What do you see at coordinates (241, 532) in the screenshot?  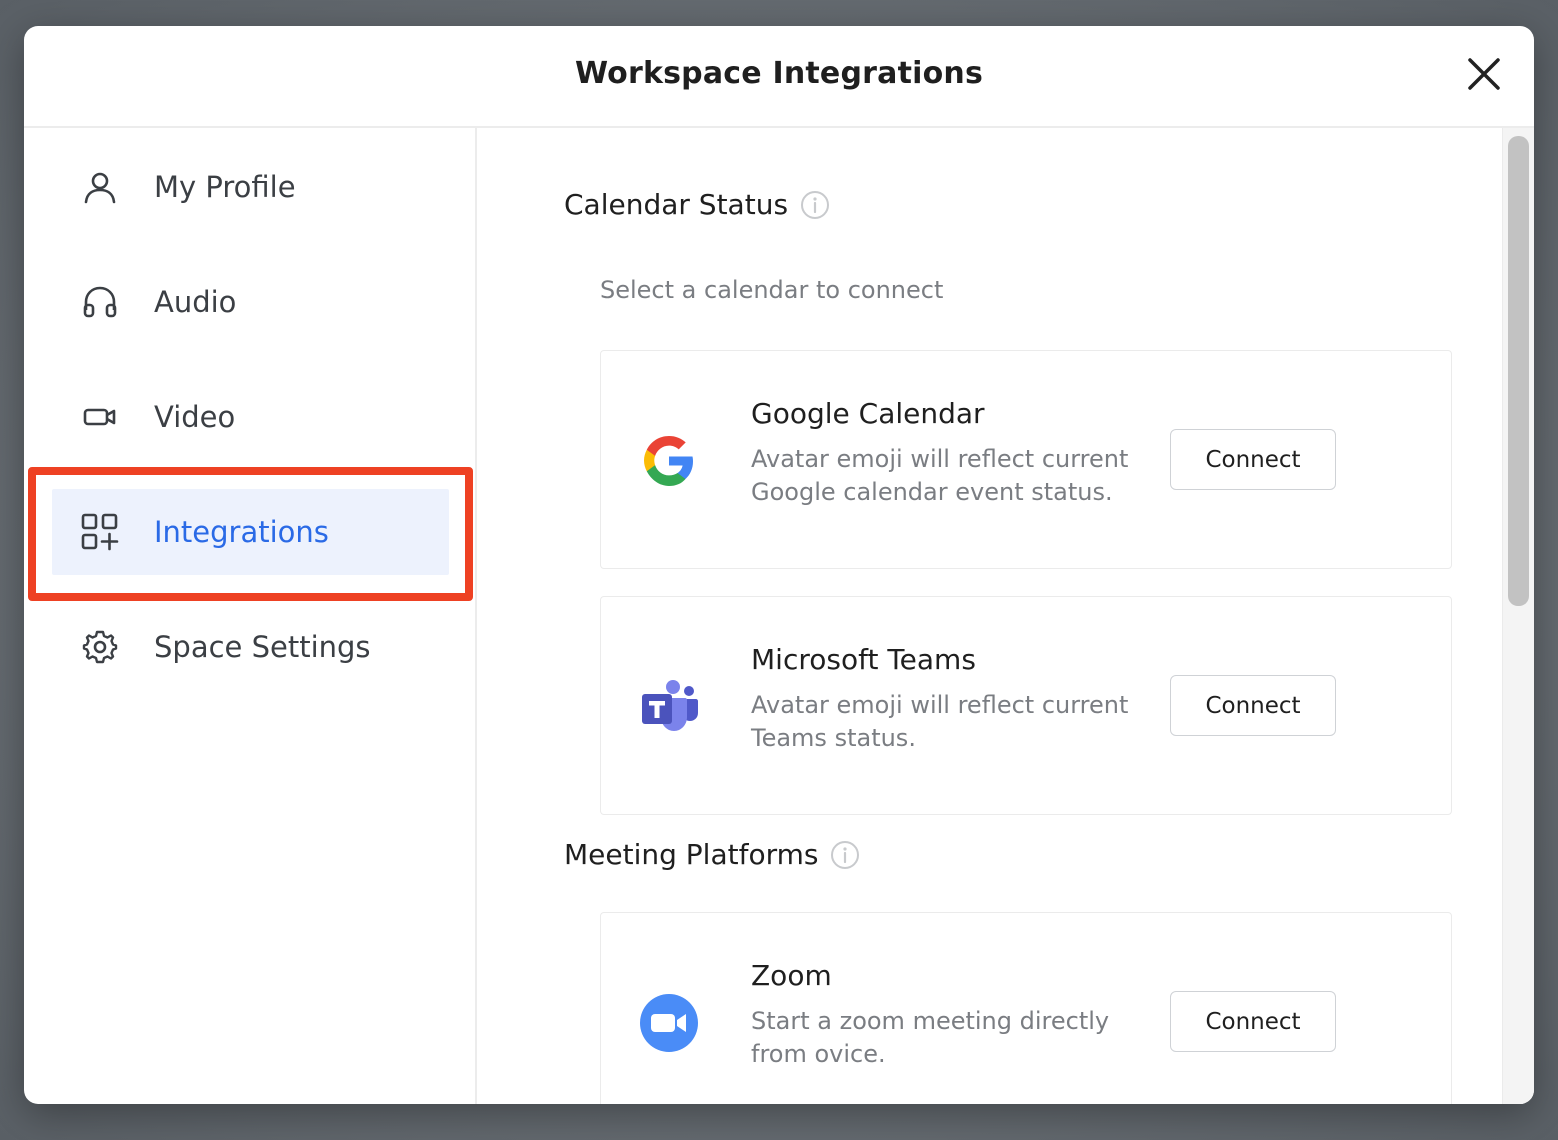 I see `sidebar-item-label: Integrations` at bounding box center [241, 532].